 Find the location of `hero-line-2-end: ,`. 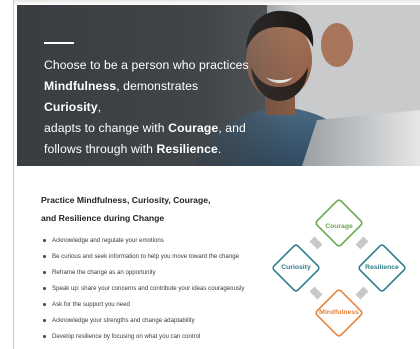

hero-line-2-end: , is located at coordinates (99, 107).